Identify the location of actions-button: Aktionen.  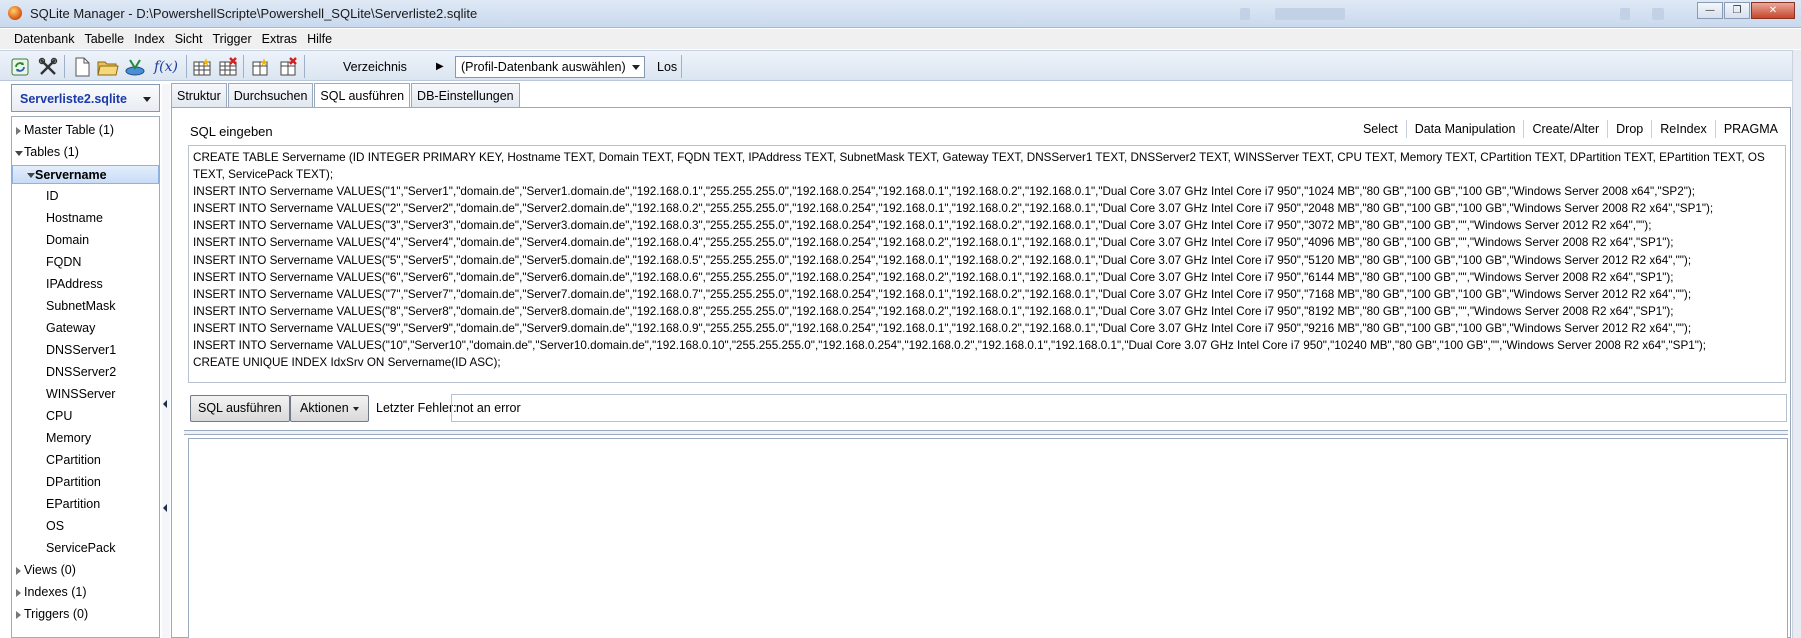
(329, 408).